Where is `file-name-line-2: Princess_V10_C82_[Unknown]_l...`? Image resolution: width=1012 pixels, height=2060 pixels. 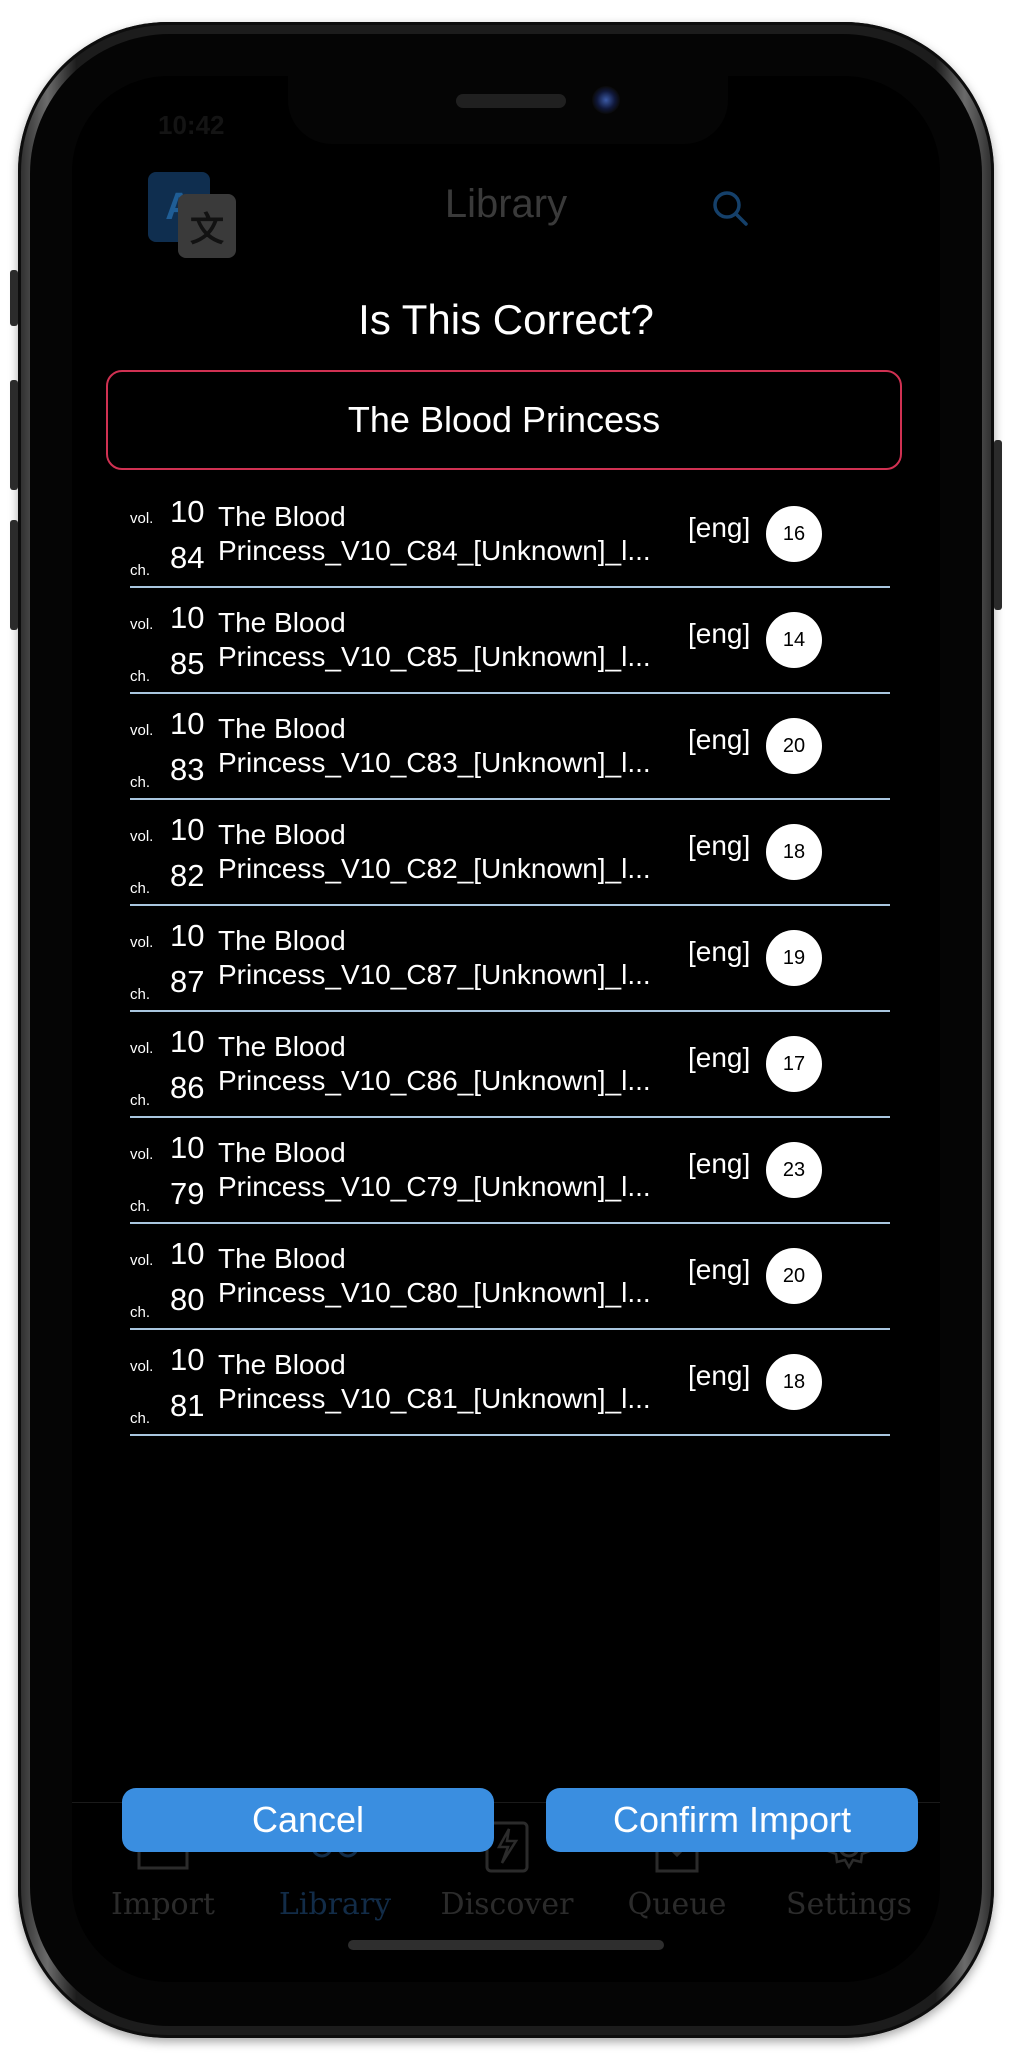 file-name-line-2: Princess_V10_C82_[Unknown]_l... is located at coordinates (434, 868).